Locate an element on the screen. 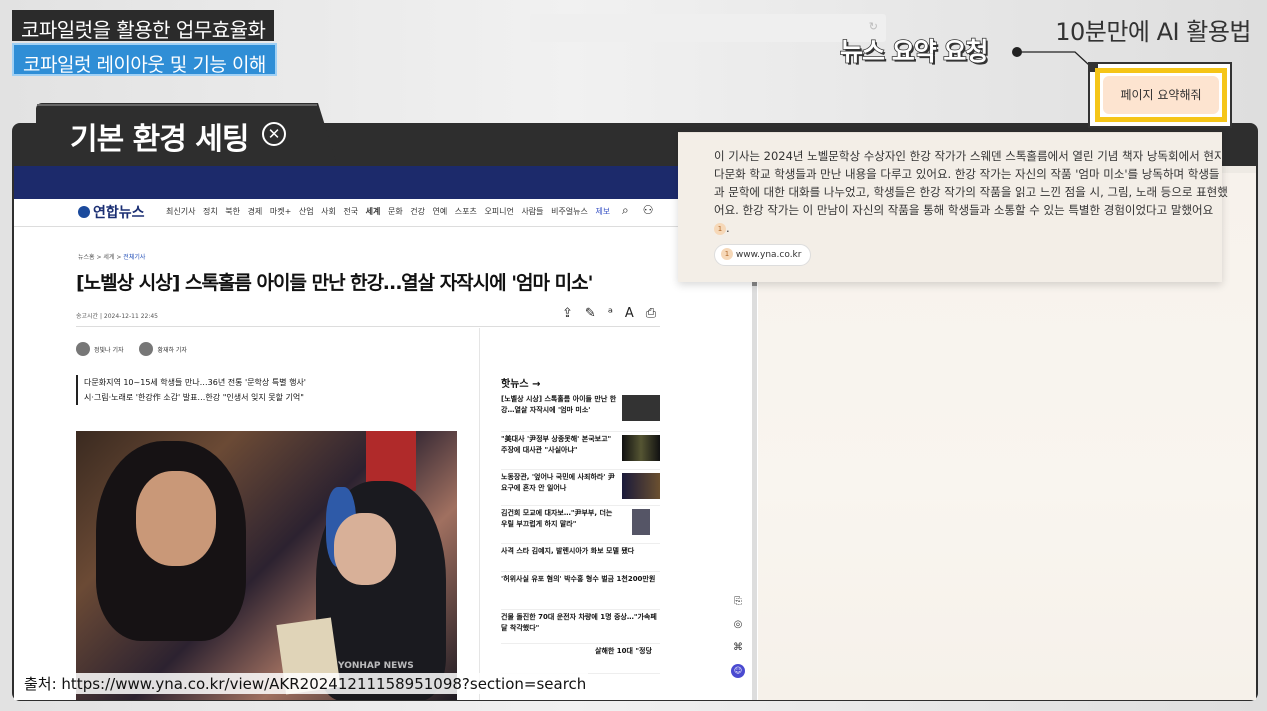 The height and width of the screenshot is (711, 1267). copilot-side-toolbar: ⎘ ◎ ⌘ ☺ is located at coordinates (738, 636).